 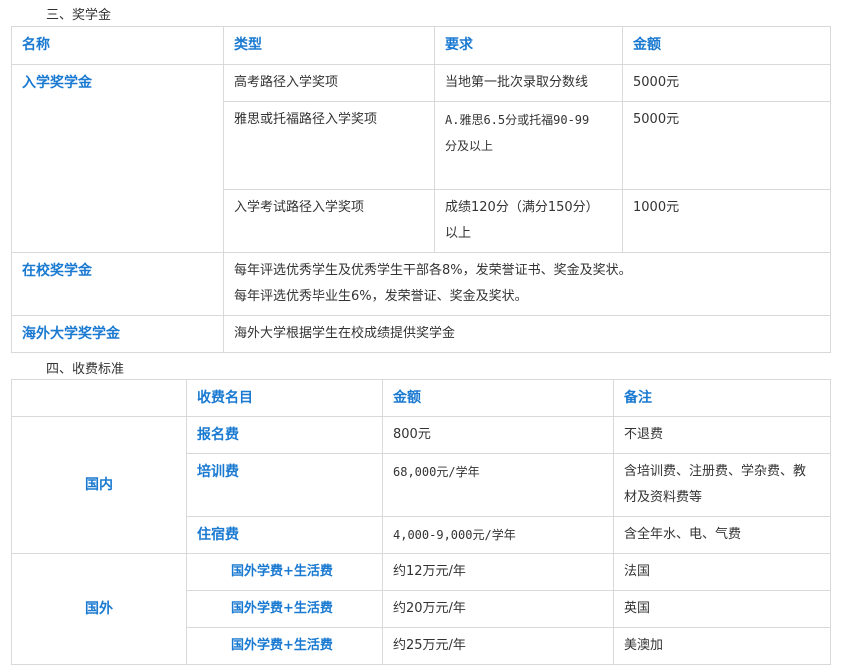 I want to click on req-line: 以上, so click(x=458, y=233).